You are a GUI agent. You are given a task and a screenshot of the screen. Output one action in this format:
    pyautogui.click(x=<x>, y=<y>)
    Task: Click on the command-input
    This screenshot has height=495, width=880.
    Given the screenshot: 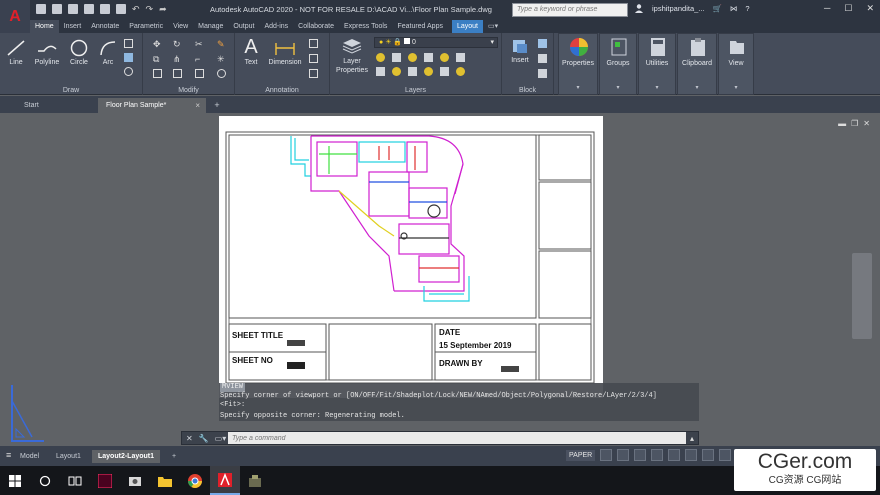 What is the action you would take?
    pyautogui.click(x=457, y=438)
    